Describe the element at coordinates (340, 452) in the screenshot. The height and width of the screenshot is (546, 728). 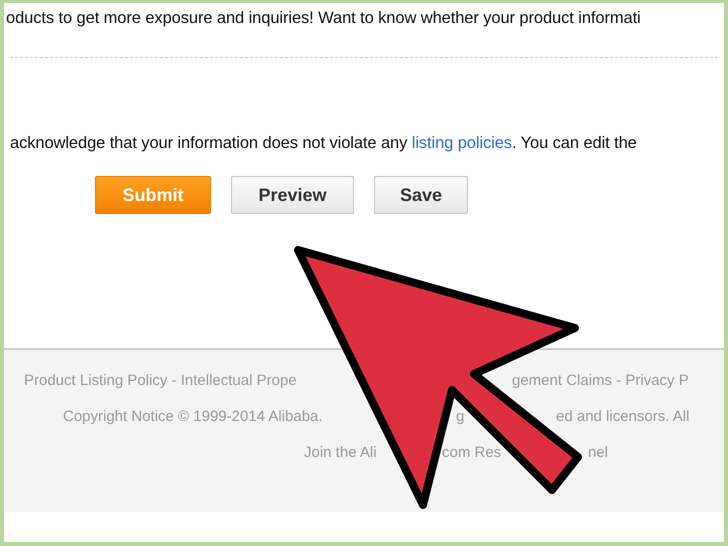
I see `footer-link: Join the Ali` at that location.